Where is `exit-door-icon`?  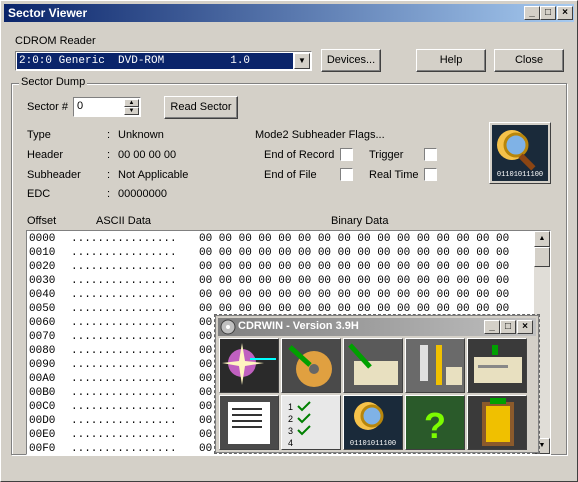 exit-door-icon is located at coordinates (497, 422).